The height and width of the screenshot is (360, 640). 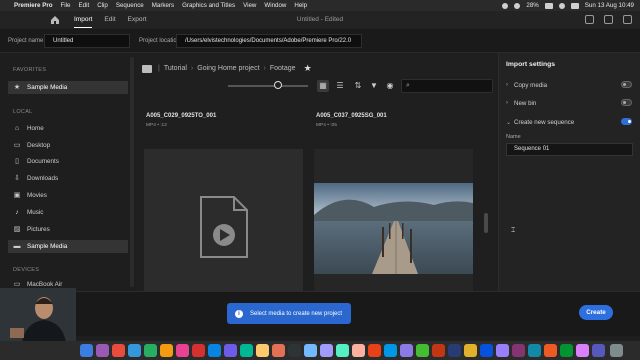 What do you see at coordinates (627, 19) in the screenshot?
I see `fullscreen-icon` at bounding box center [627, 19].